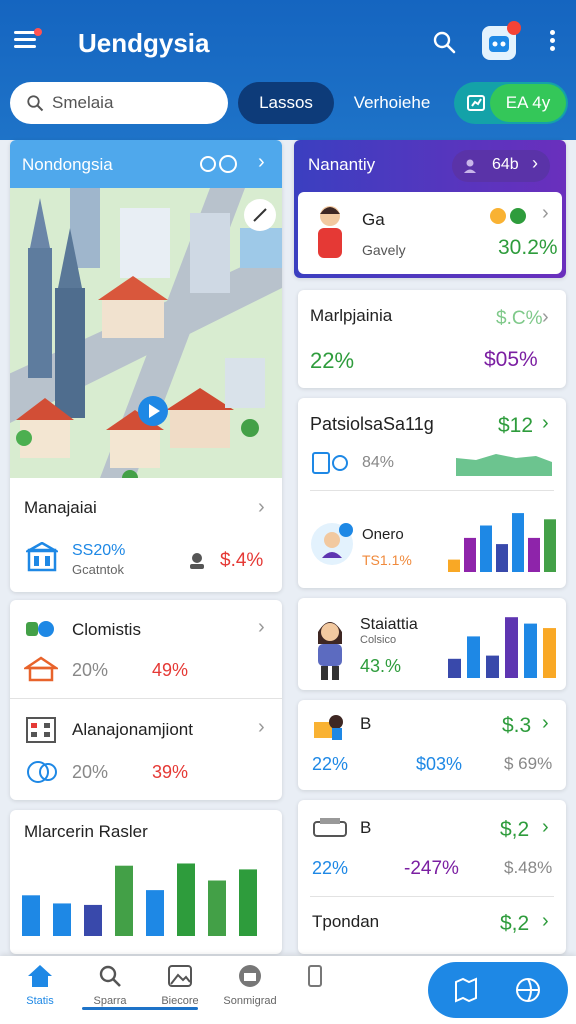 The width and height of the screenshot is (576, 1024). I want to click on home-icon, so click(40, 976).